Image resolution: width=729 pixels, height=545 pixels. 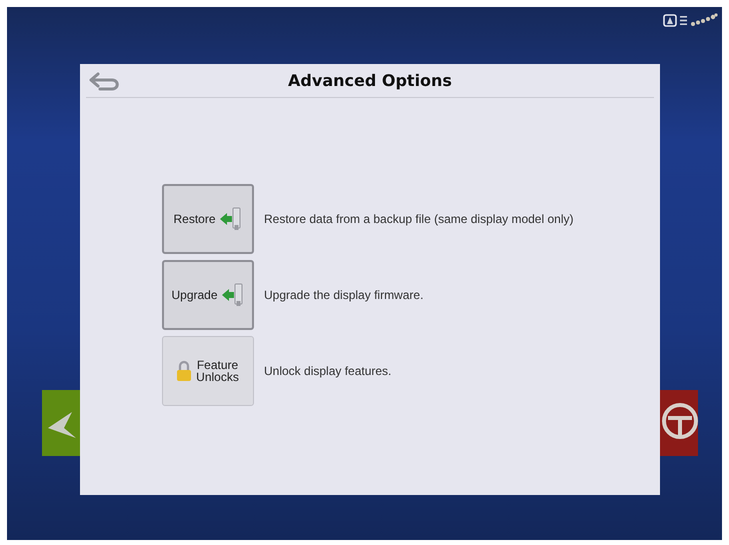 I want to click on dialog-title: Advanced Options, so click(x=370, y=80).